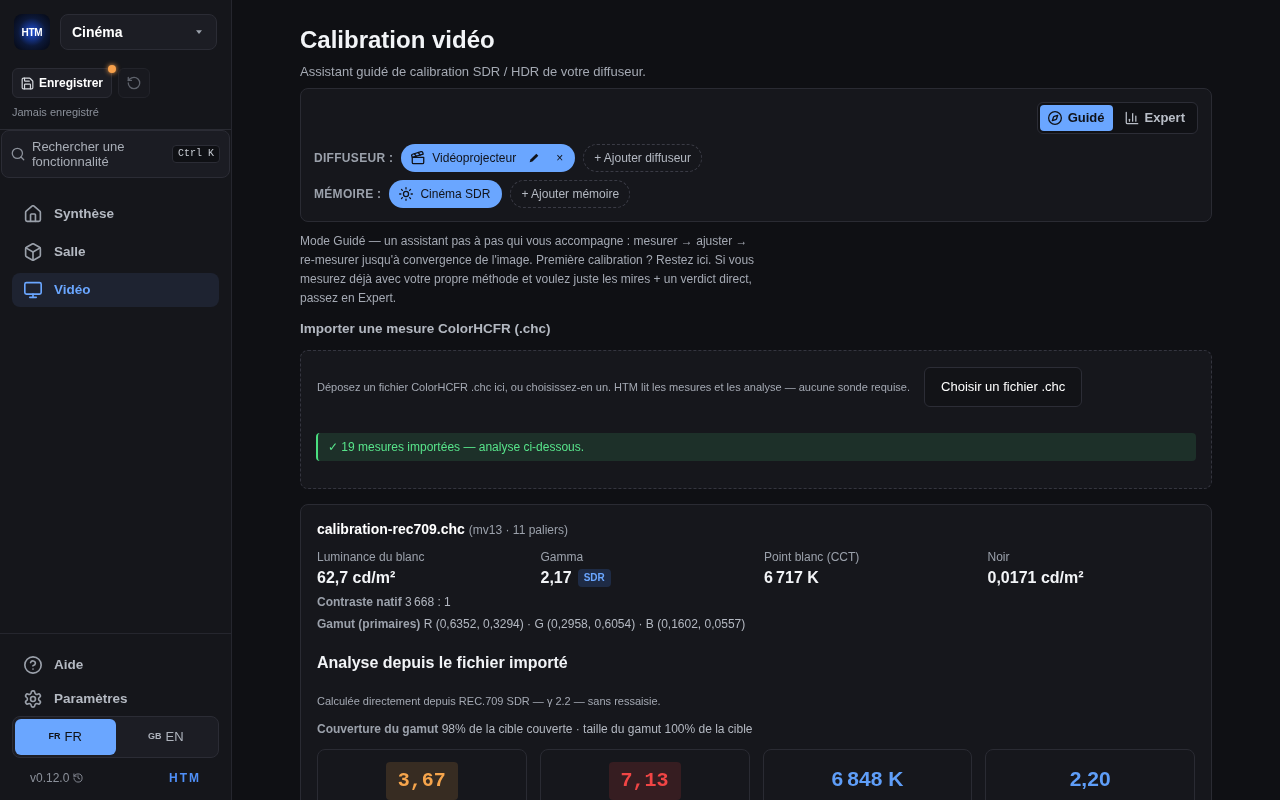 This screenshot has height=800, width=1280. I want to click on metric-value: 62,7 cd/m², so click(356, 578).